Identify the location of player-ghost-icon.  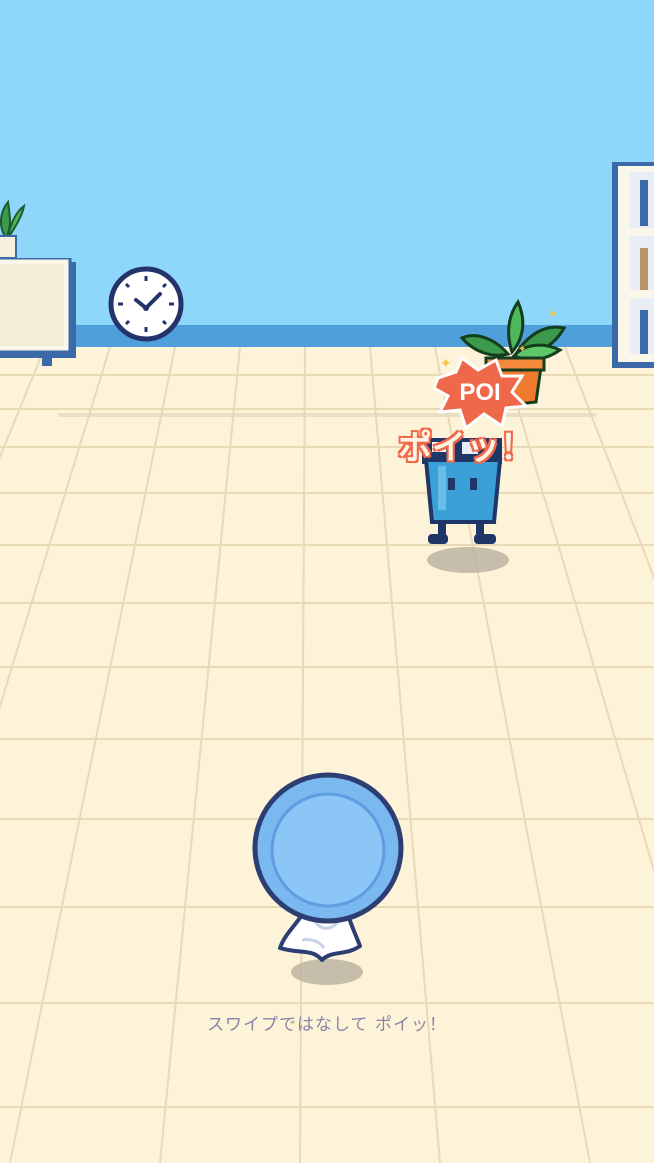
(328, 870).